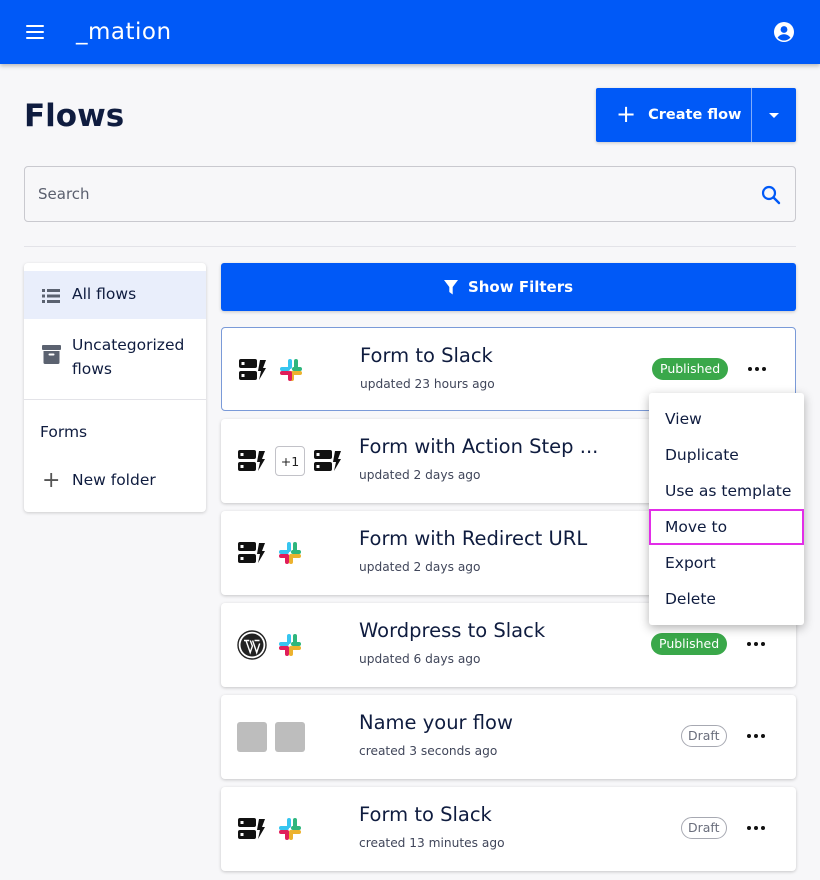 The height and width of the screenshot is (880, 820). I want to click on create-flow-button: + Create flow, so click(673, 115).